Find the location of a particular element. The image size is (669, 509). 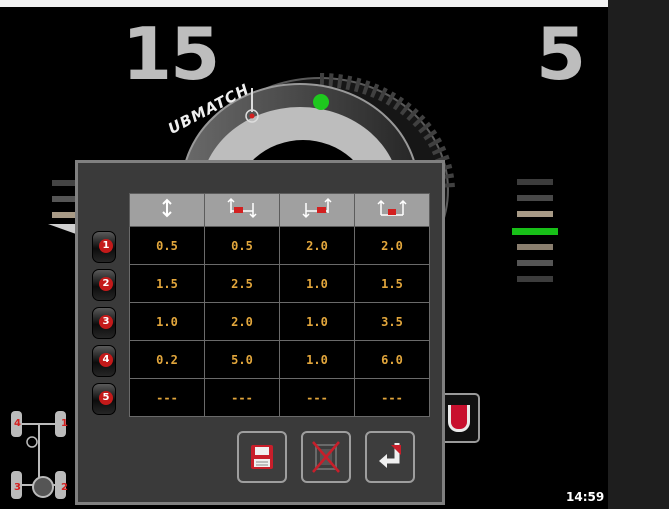

table-row: 0.5 0.5 2.0 2.0 is located at coordinates (279, 245).